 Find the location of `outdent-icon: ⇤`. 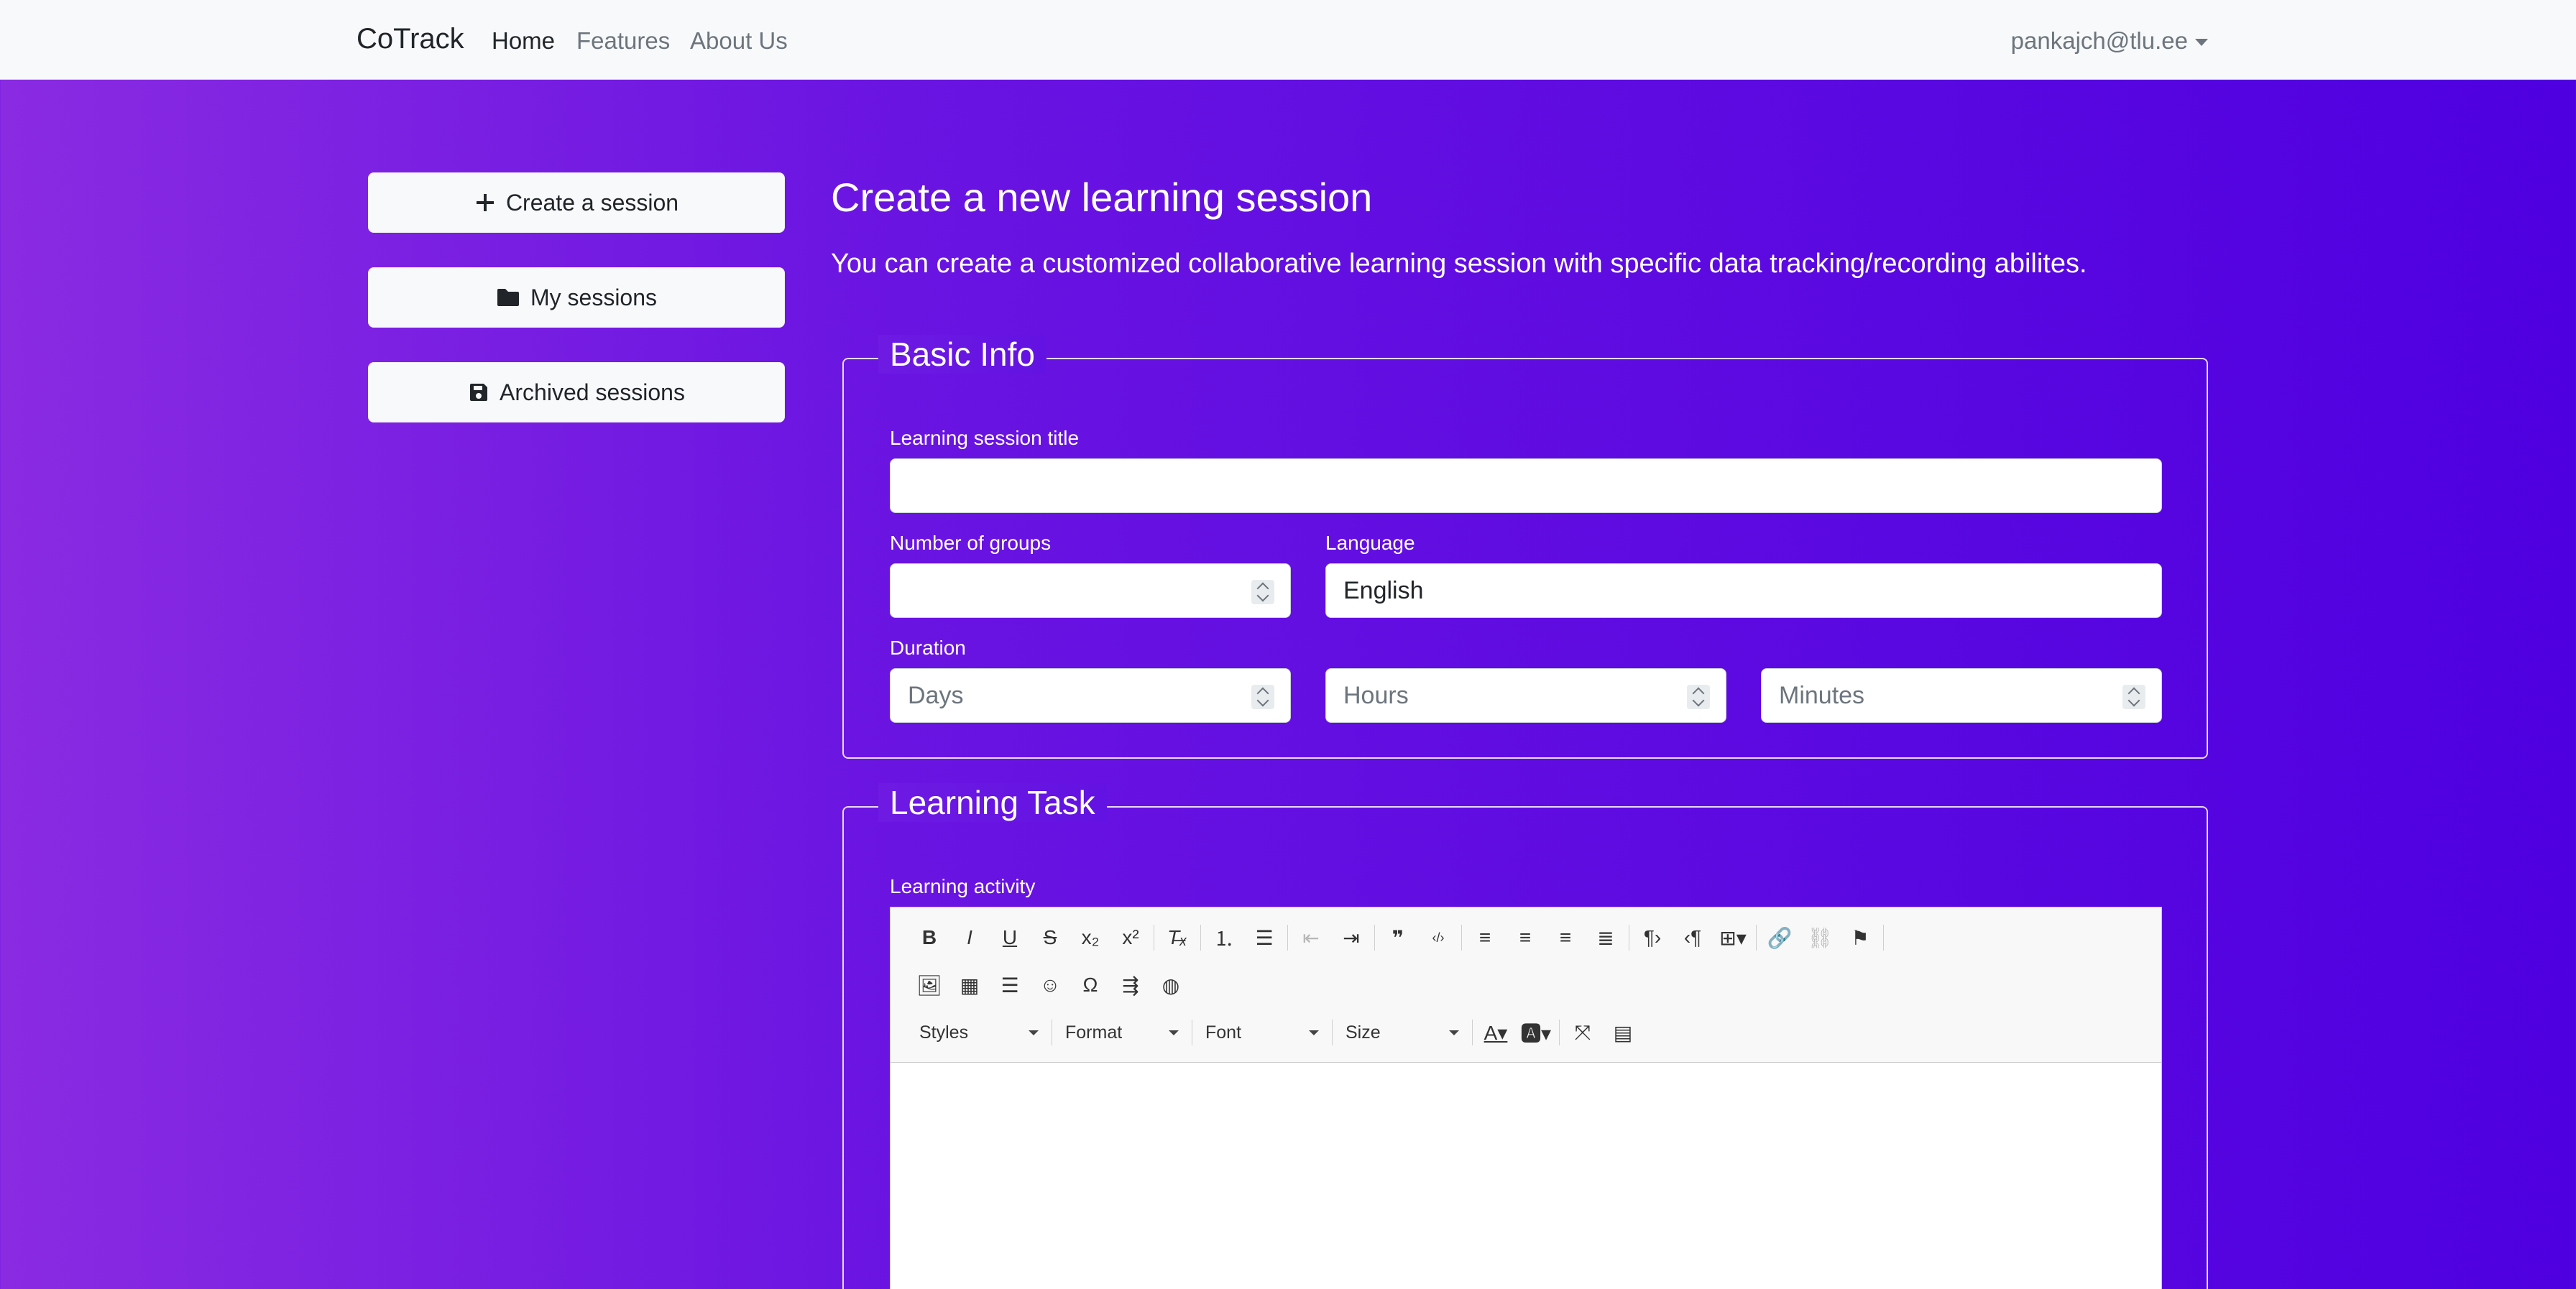

outdent-icon: ⇤ is located at coordinates (1311, 937).